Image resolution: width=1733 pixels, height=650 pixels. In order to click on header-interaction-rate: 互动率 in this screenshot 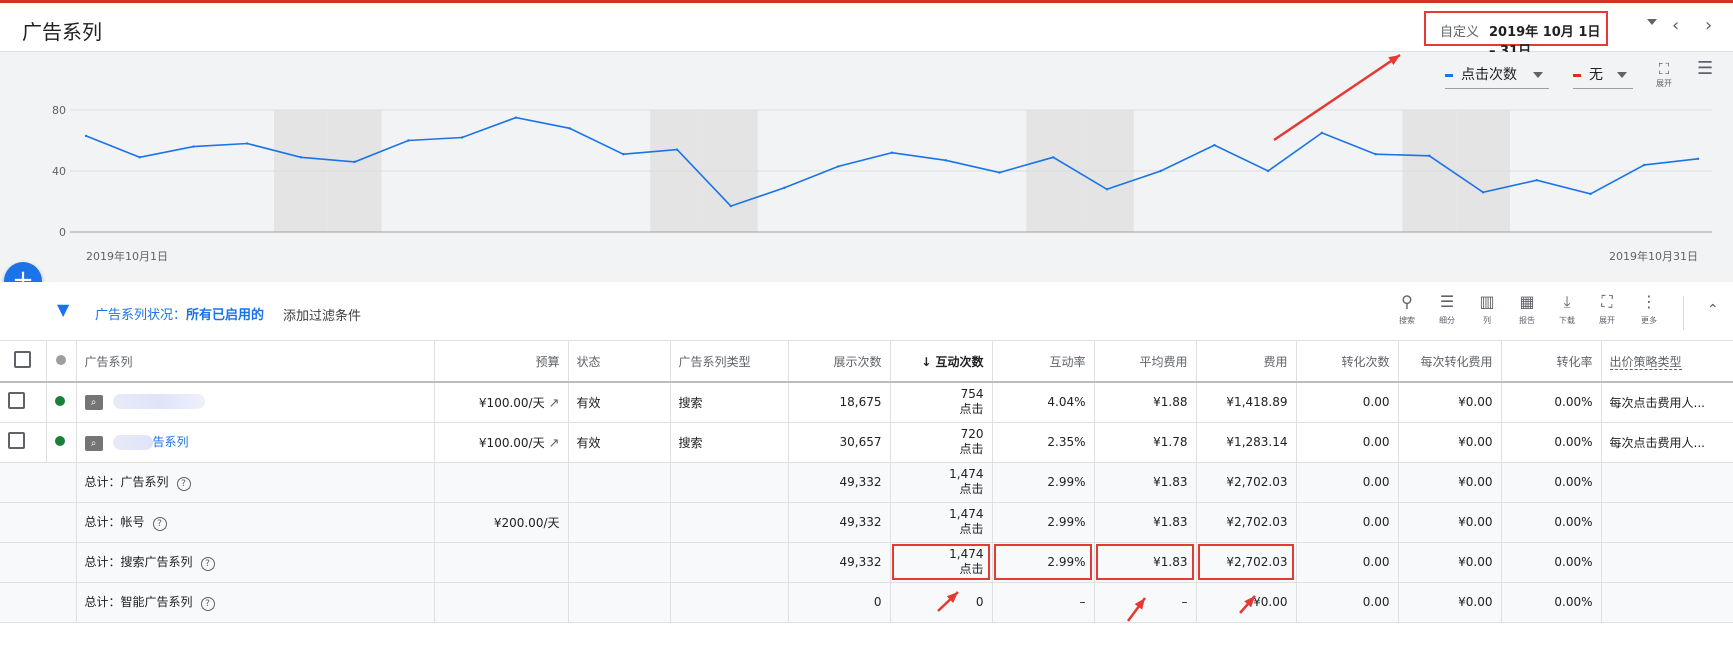, I will do `click(1043, 362)`.